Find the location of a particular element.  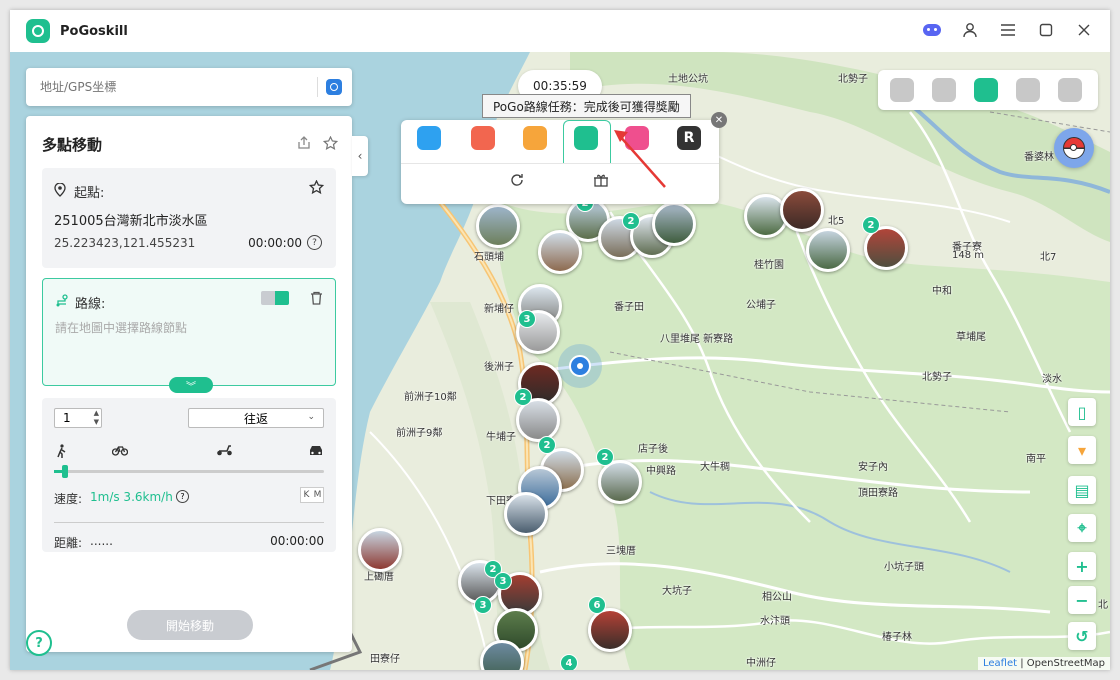

menu-icon is located at coordinates (1008, 30).